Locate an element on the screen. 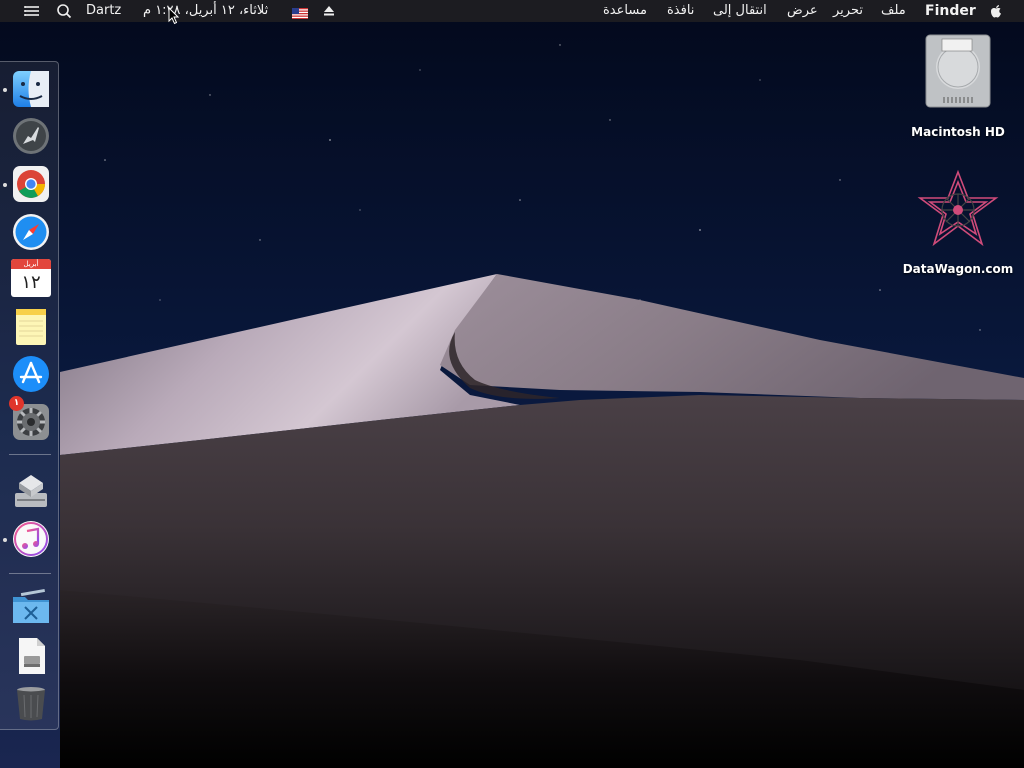 This screenshot has width=1024, height=768. desktop-icon-macintosh-hd: Macintosh HD is located at coordinates (958, 87).